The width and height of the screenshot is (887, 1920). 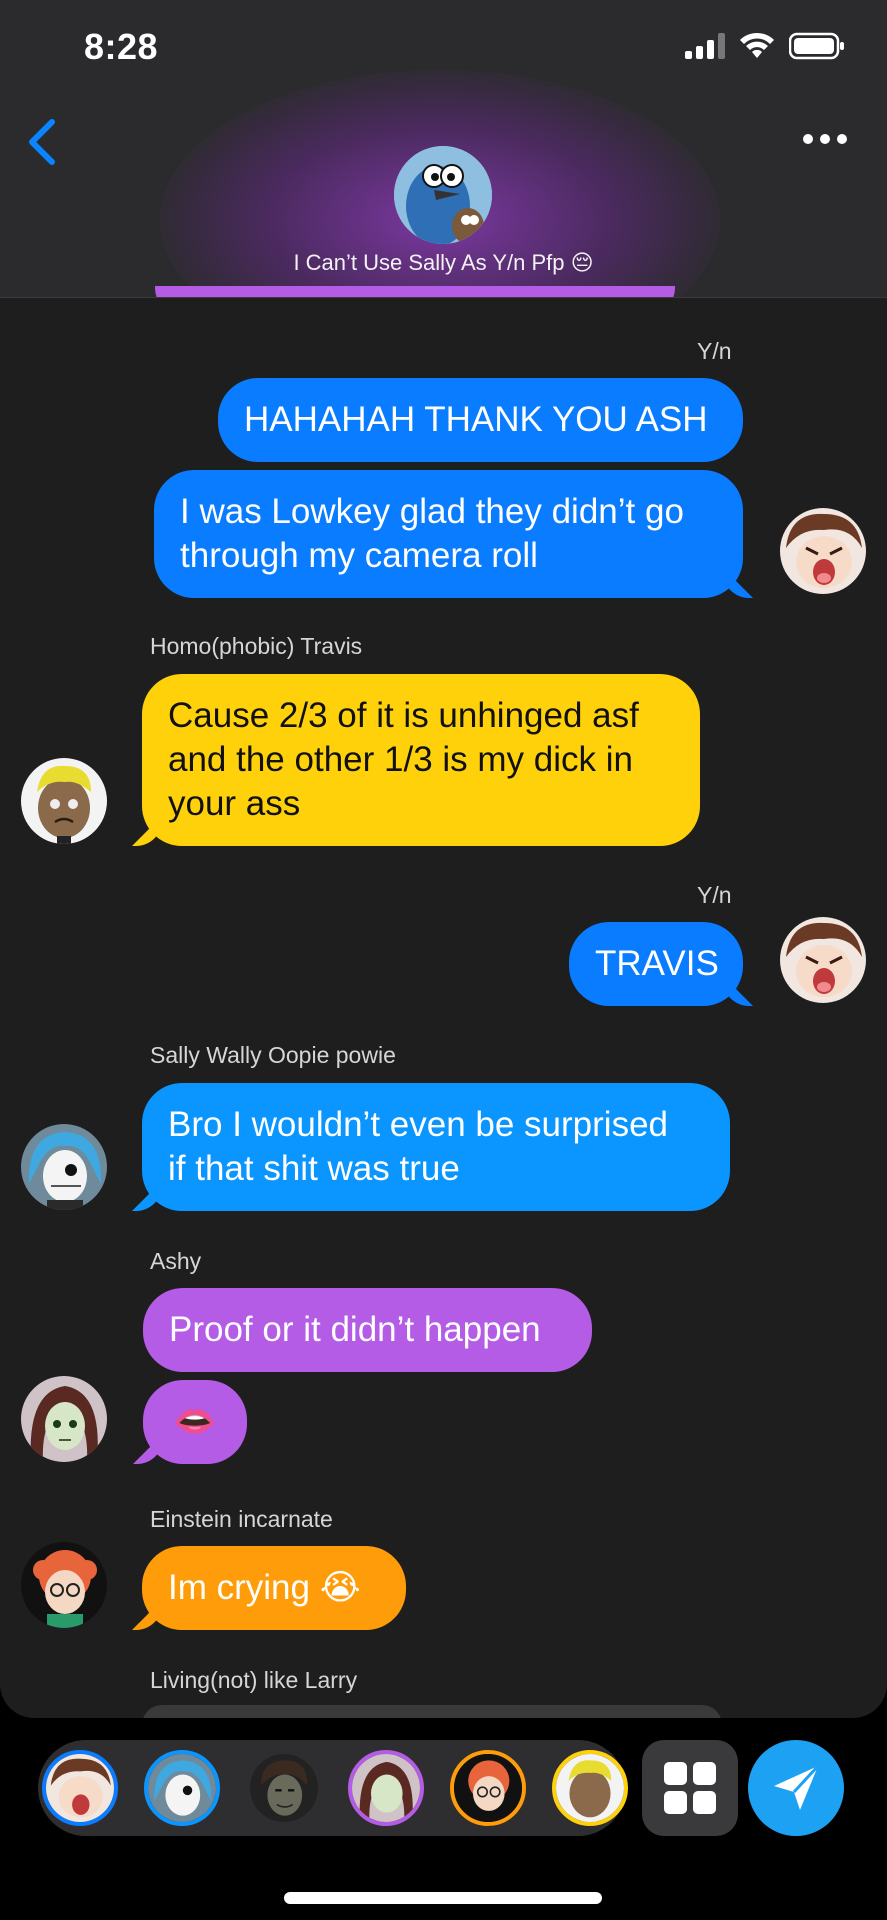 I want to click on message-bubble: 👄, so click(x=195, y=1422).